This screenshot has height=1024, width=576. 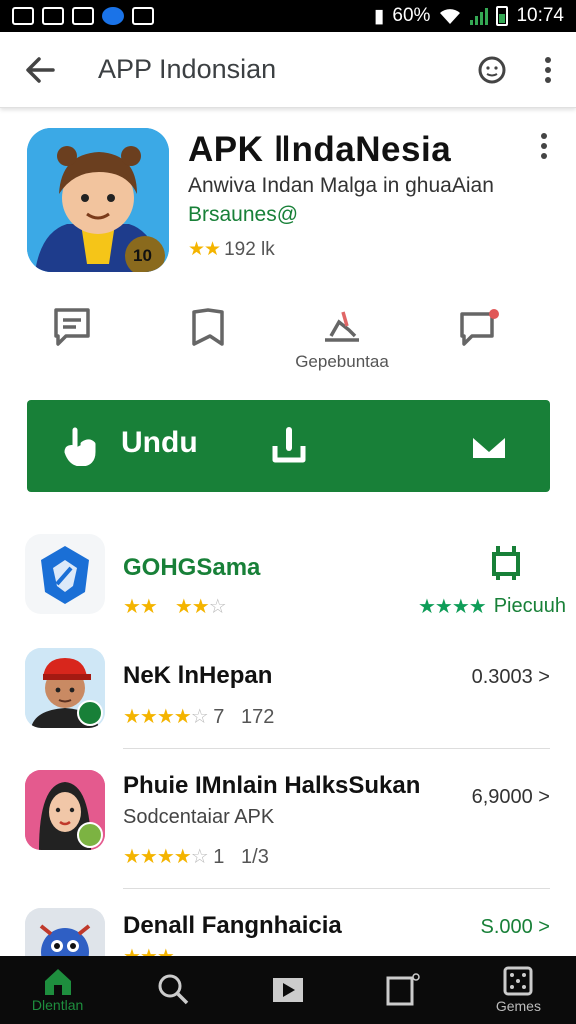 I want to click on bookmark-button, so click(x=208, y=326).